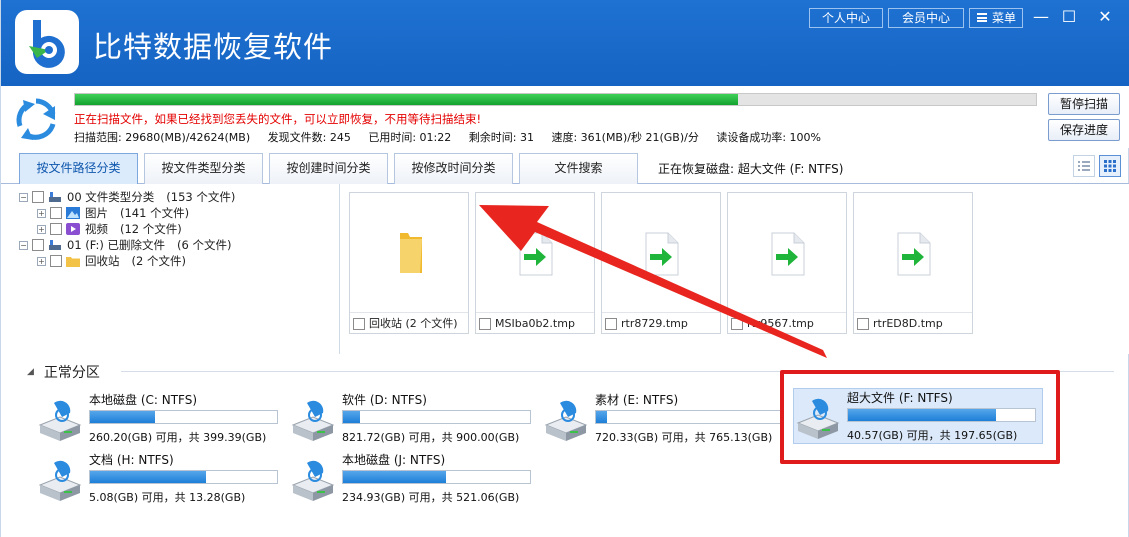  What do you see at coordinates (143, 400) in the screenshot?
I see `drive-name: 本地磁盘 (C: NTFS)` at bounding box center [143, 400].